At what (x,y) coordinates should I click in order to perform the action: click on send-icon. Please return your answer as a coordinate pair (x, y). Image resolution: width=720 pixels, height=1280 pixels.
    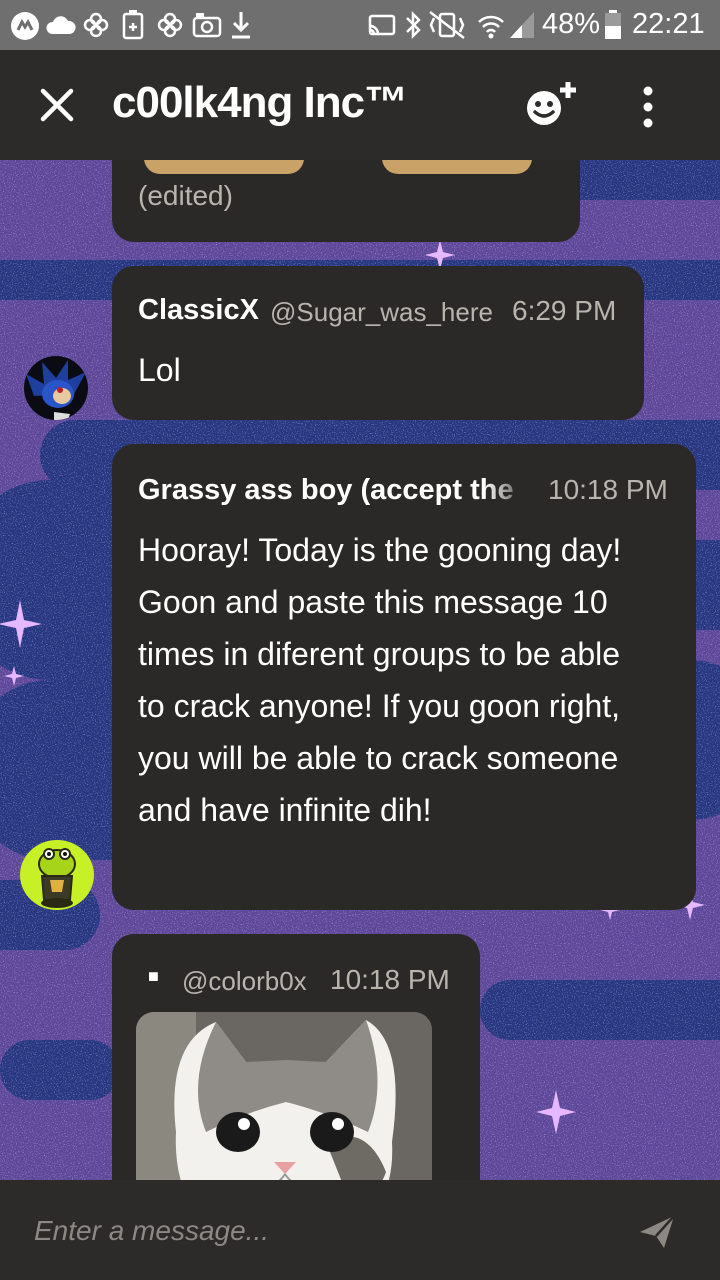
    Looking at the image, I should click on (657, 1231).